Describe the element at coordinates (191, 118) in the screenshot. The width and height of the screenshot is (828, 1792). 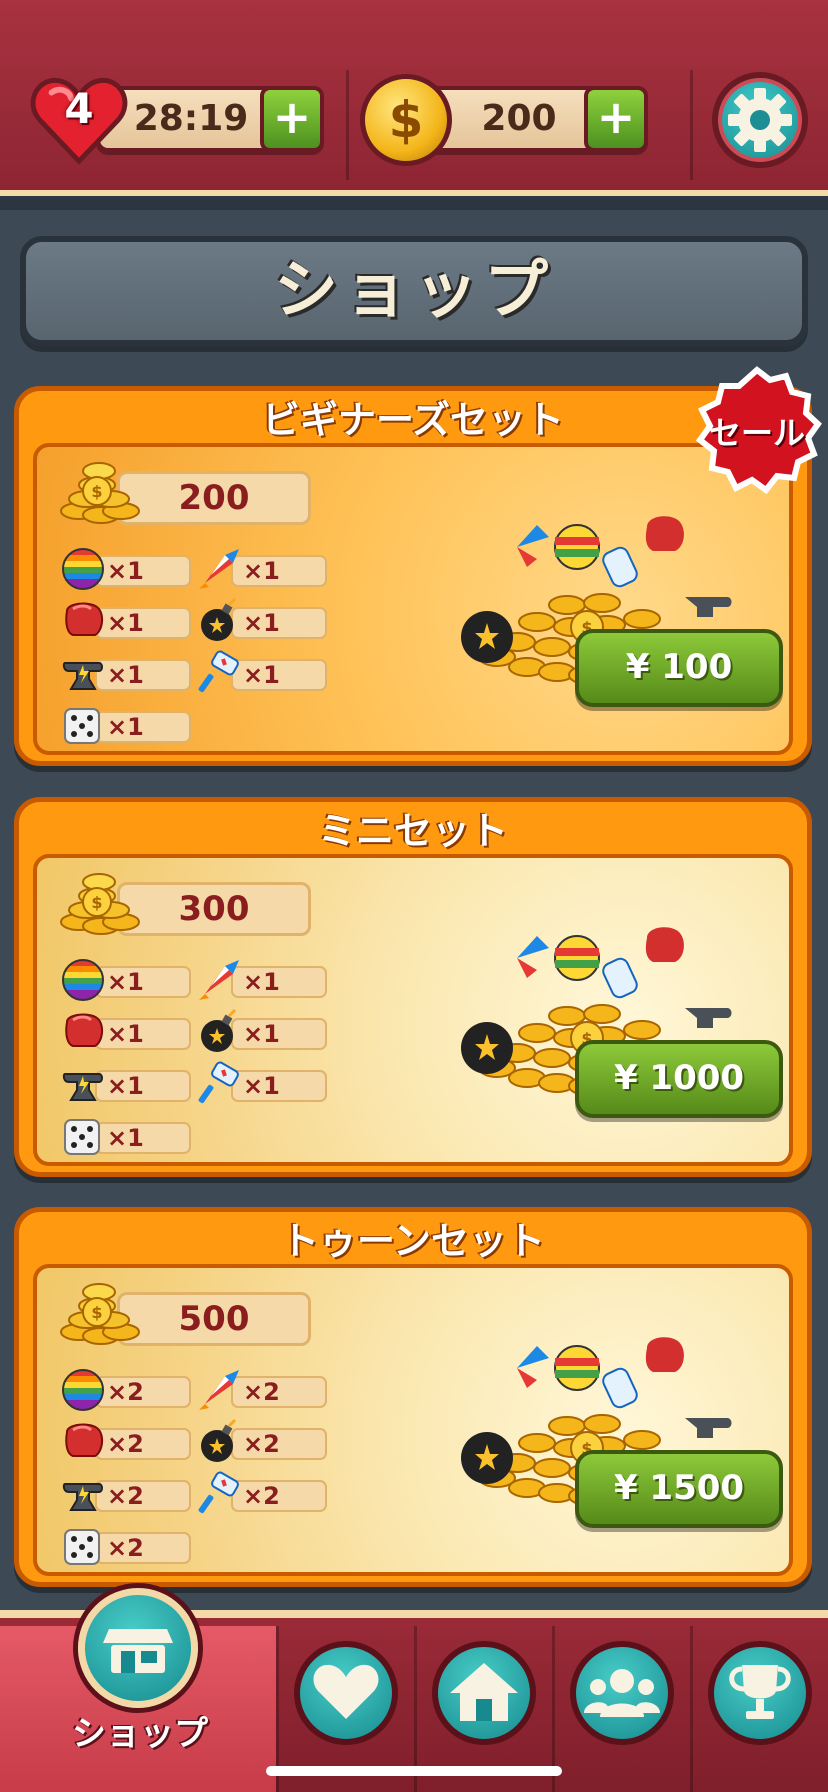
I see `lives-timer: 28:19` at that location.